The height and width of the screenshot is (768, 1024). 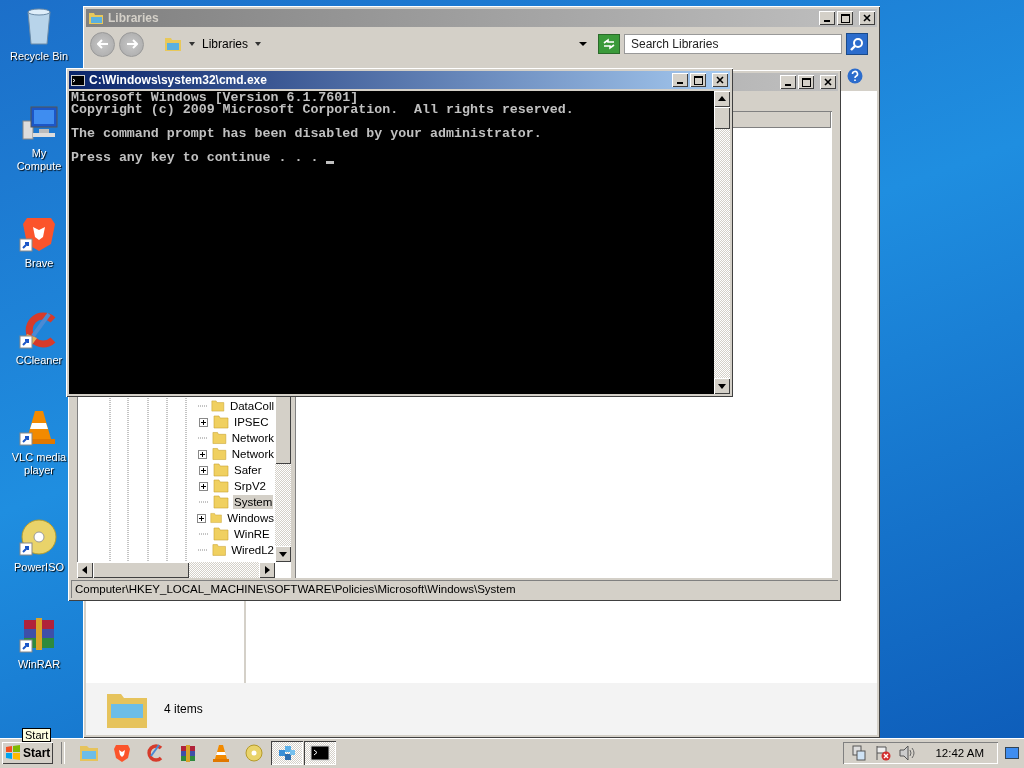 I want to click on scroll-up-icon, so click(x=722, y=99).